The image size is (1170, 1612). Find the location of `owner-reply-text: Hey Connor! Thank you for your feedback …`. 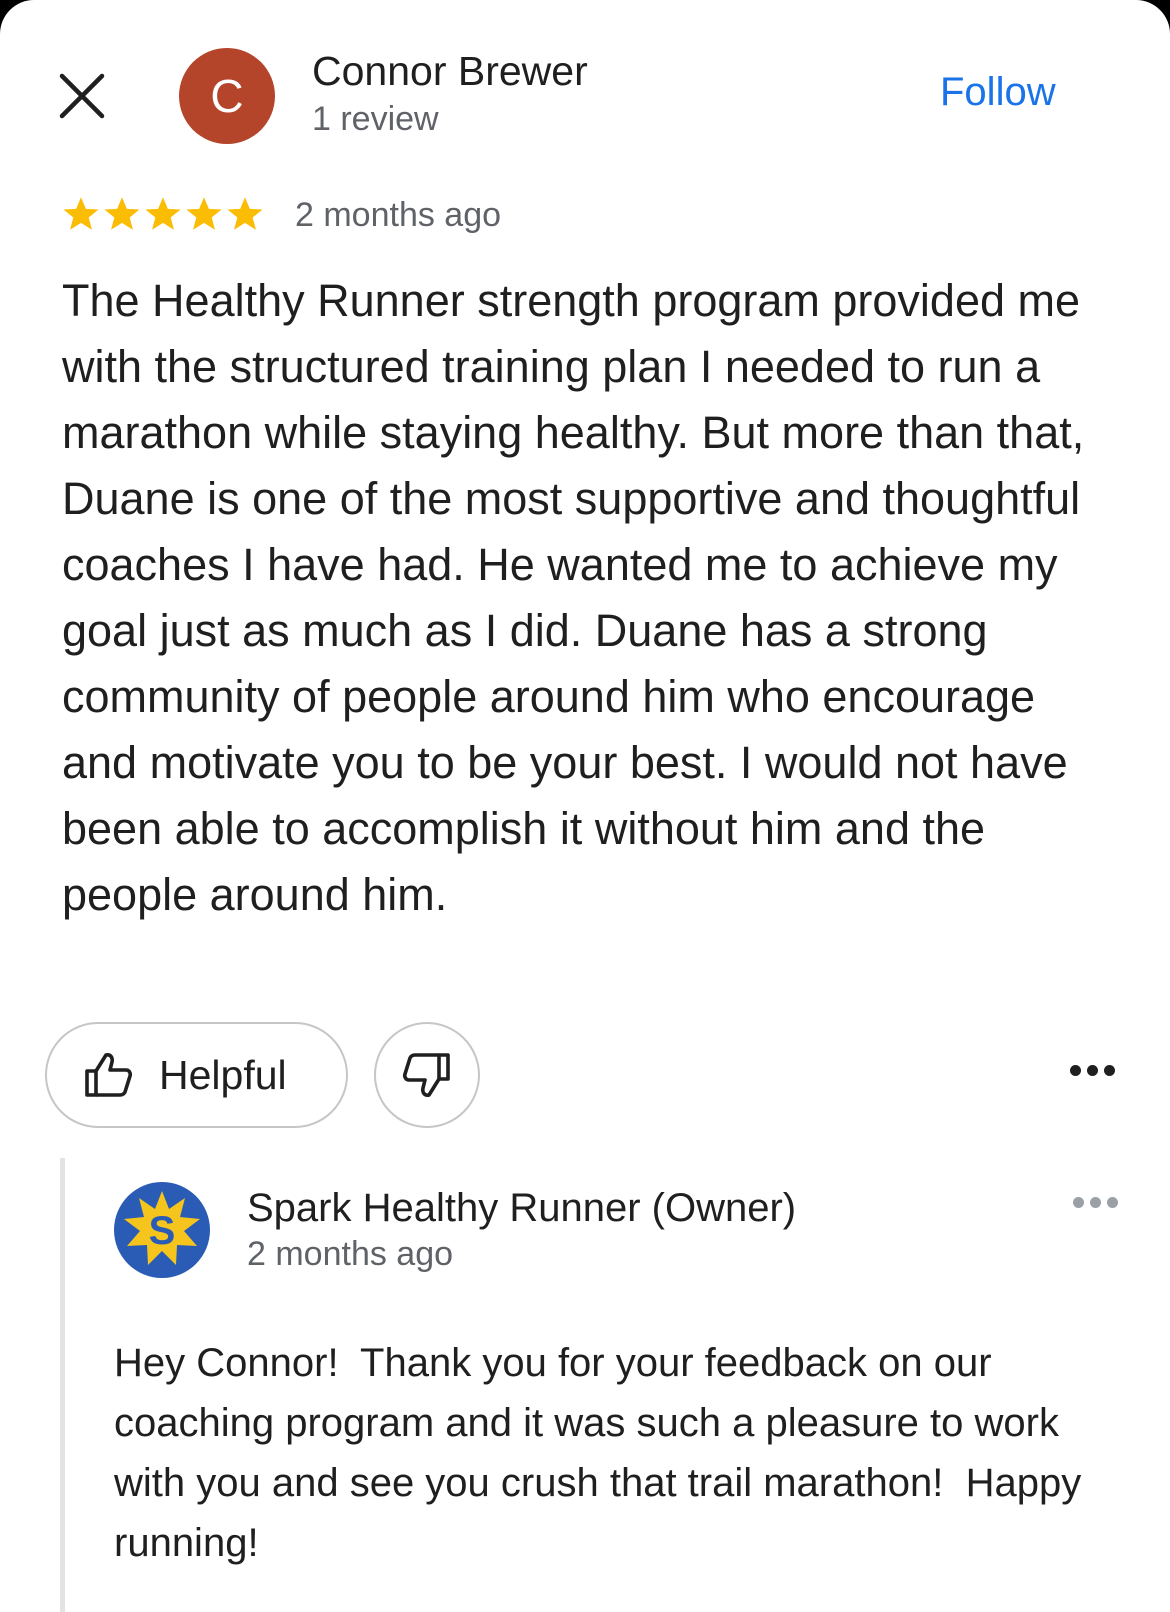

owner-reply-text: Hey Connor! Thank you for your feedback … is located at coordinates (603, 1453).